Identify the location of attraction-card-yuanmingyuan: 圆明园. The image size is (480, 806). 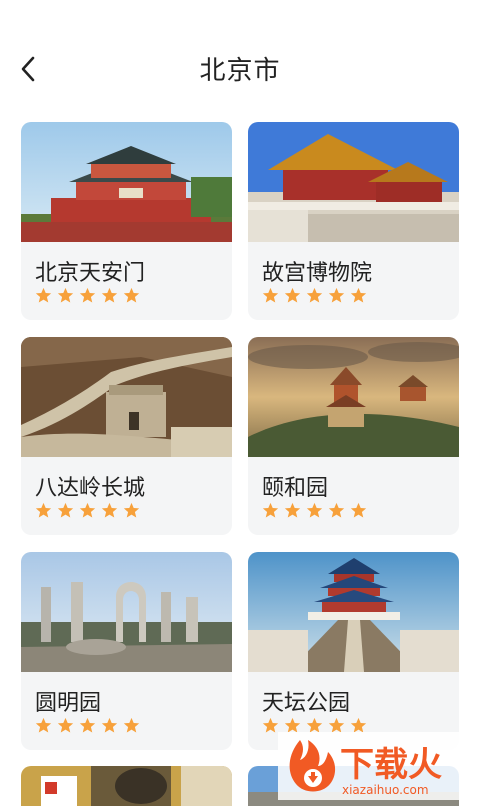
(126, 651).